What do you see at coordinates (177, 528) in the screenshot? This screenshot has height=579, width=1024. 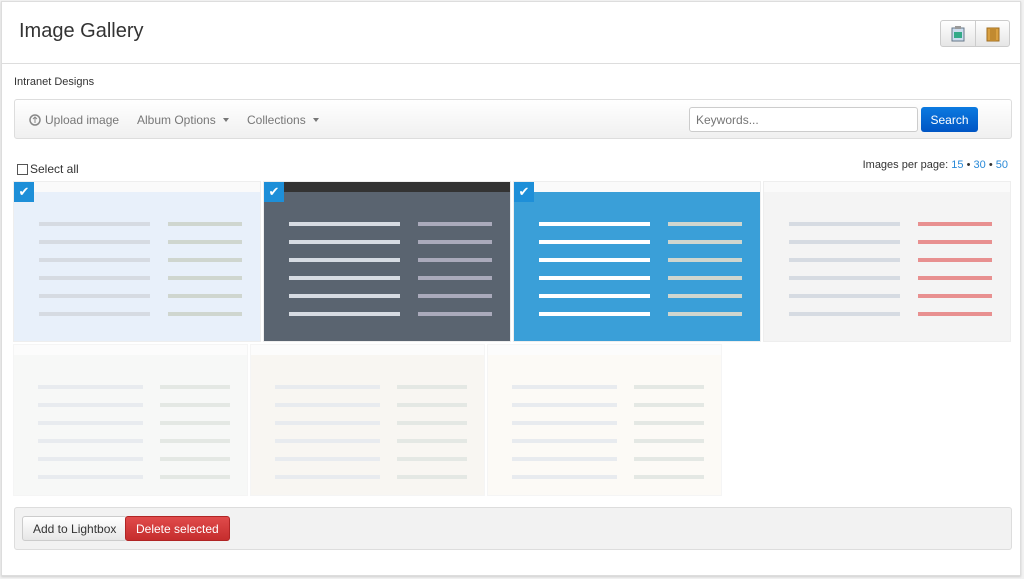 I see `delete-selected-button: Delete selected` at bounding box center [177, 528].